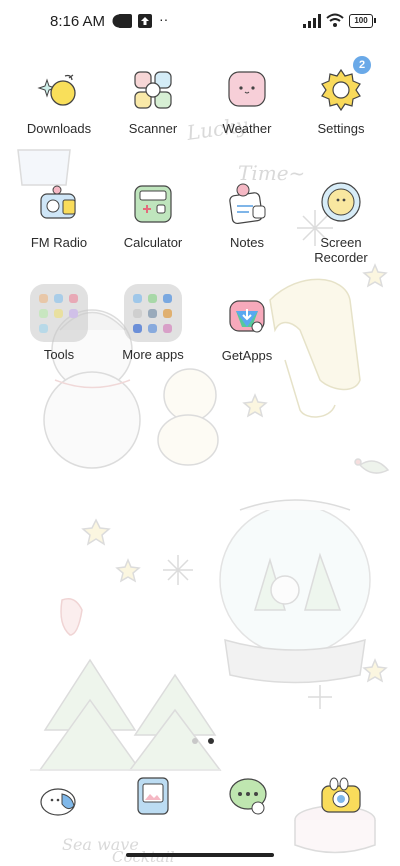 This screenshot has height=866, width=400. What do you see at coordinates (200, 855) in the screenshot?
I see `home-gesture-bar` at bounding box center [200, 855].